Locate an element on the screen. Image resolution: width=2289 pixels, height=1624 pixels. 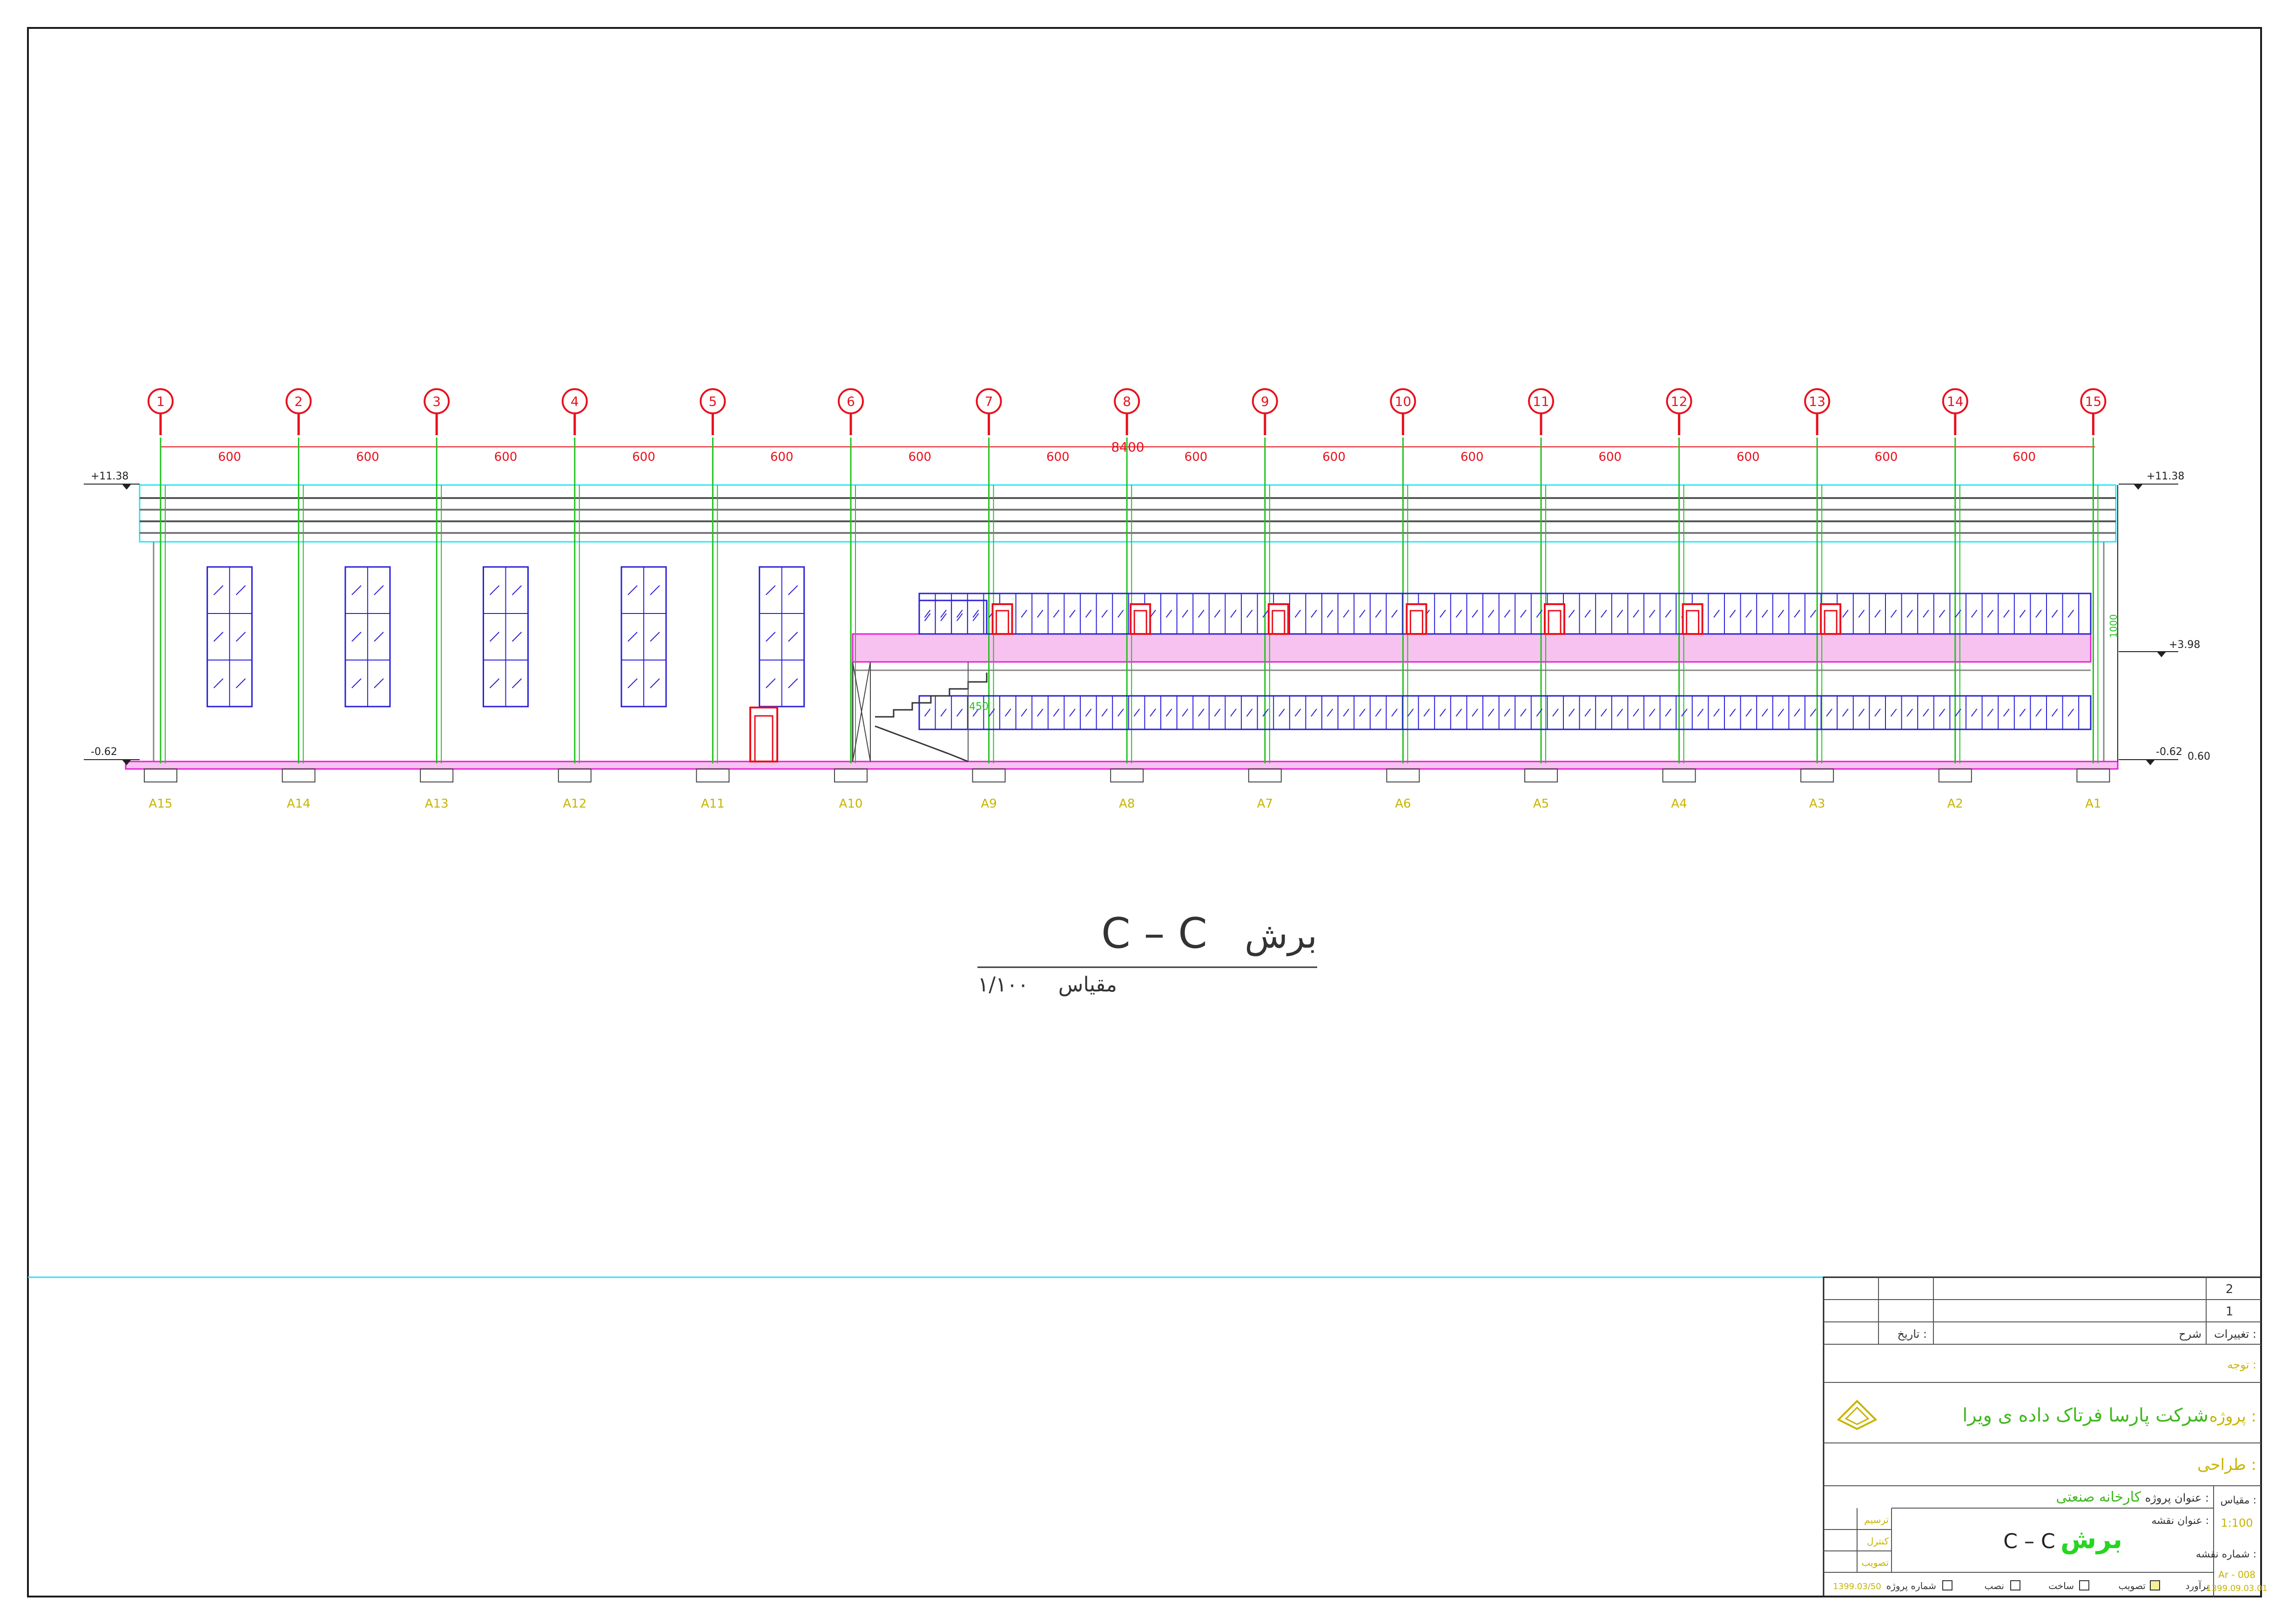
project-title-value: کارخانه صنعتی is located at coordinates (2098, 1497).